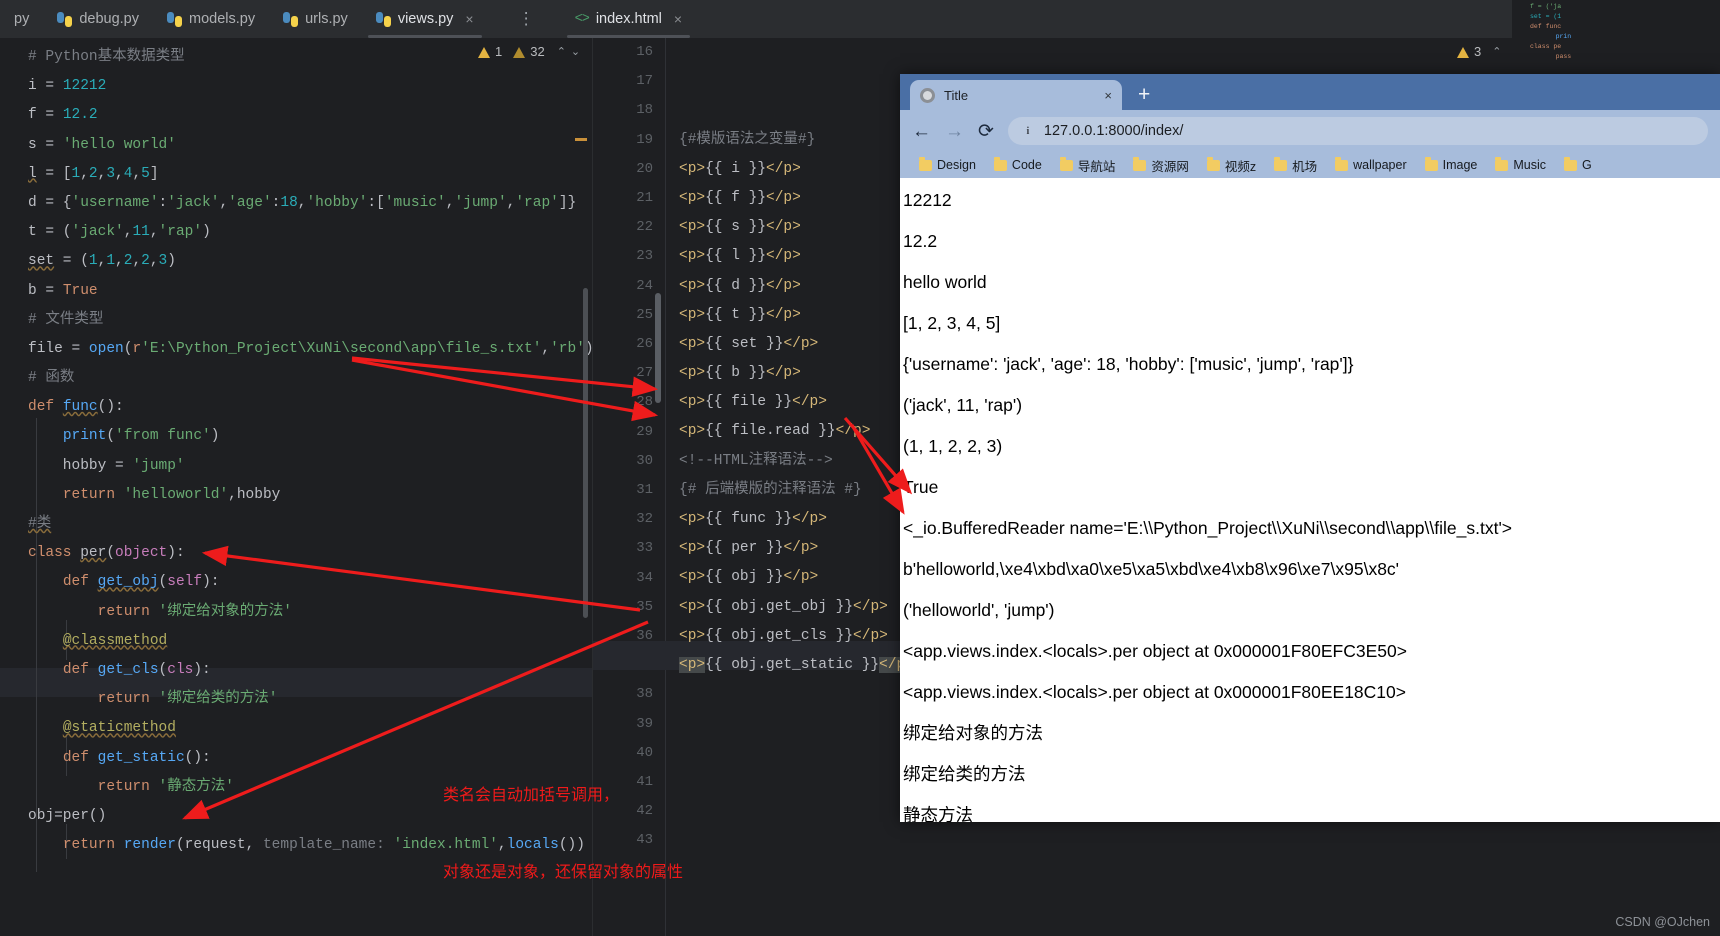 The width and height of the screenshot is (1720, 936). I want to click on browser-tab: Title ×, so click(1016, 95).